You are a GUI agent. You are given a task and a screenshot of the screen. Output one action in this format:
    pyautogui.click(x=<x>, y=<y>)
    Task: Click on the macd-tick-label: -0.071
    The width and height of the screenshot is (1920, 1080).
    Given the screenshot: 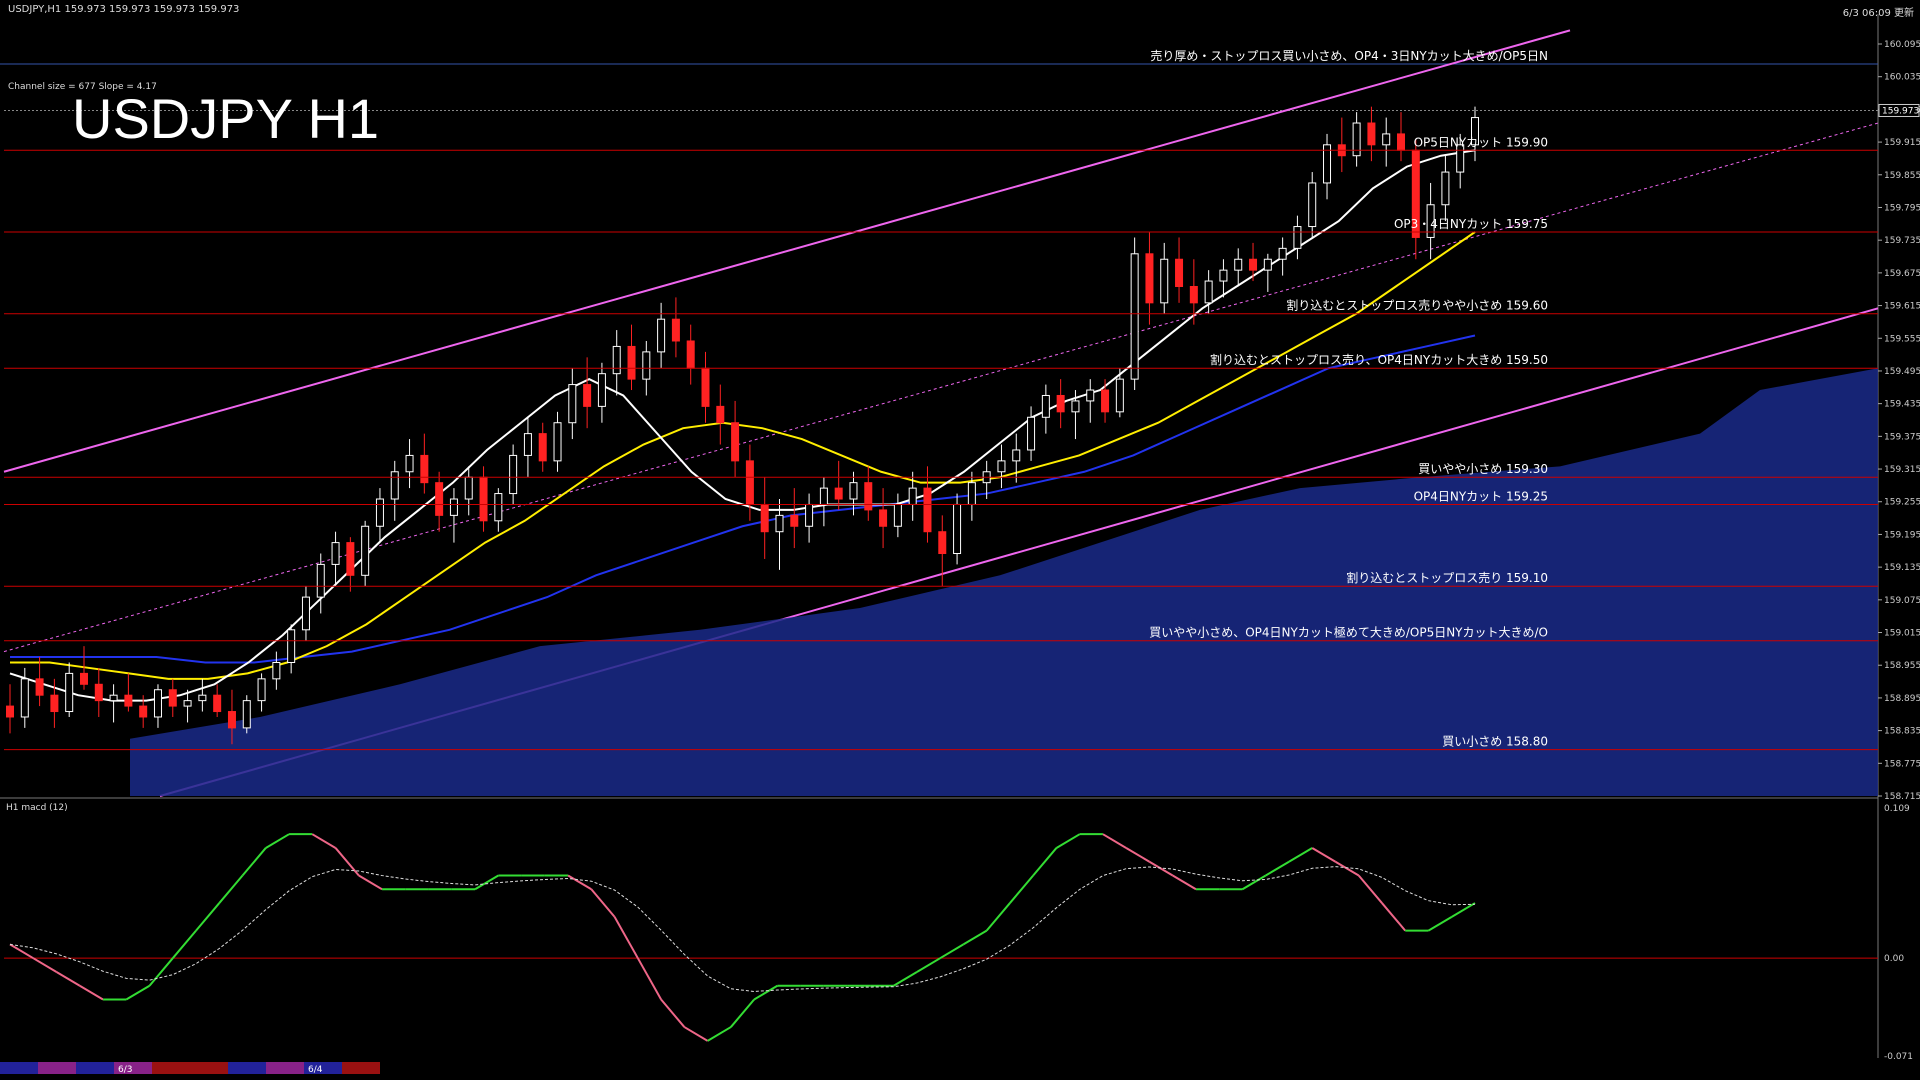 What is the action you would take?
    pyautogui.click(x=1898, y=1057)
    